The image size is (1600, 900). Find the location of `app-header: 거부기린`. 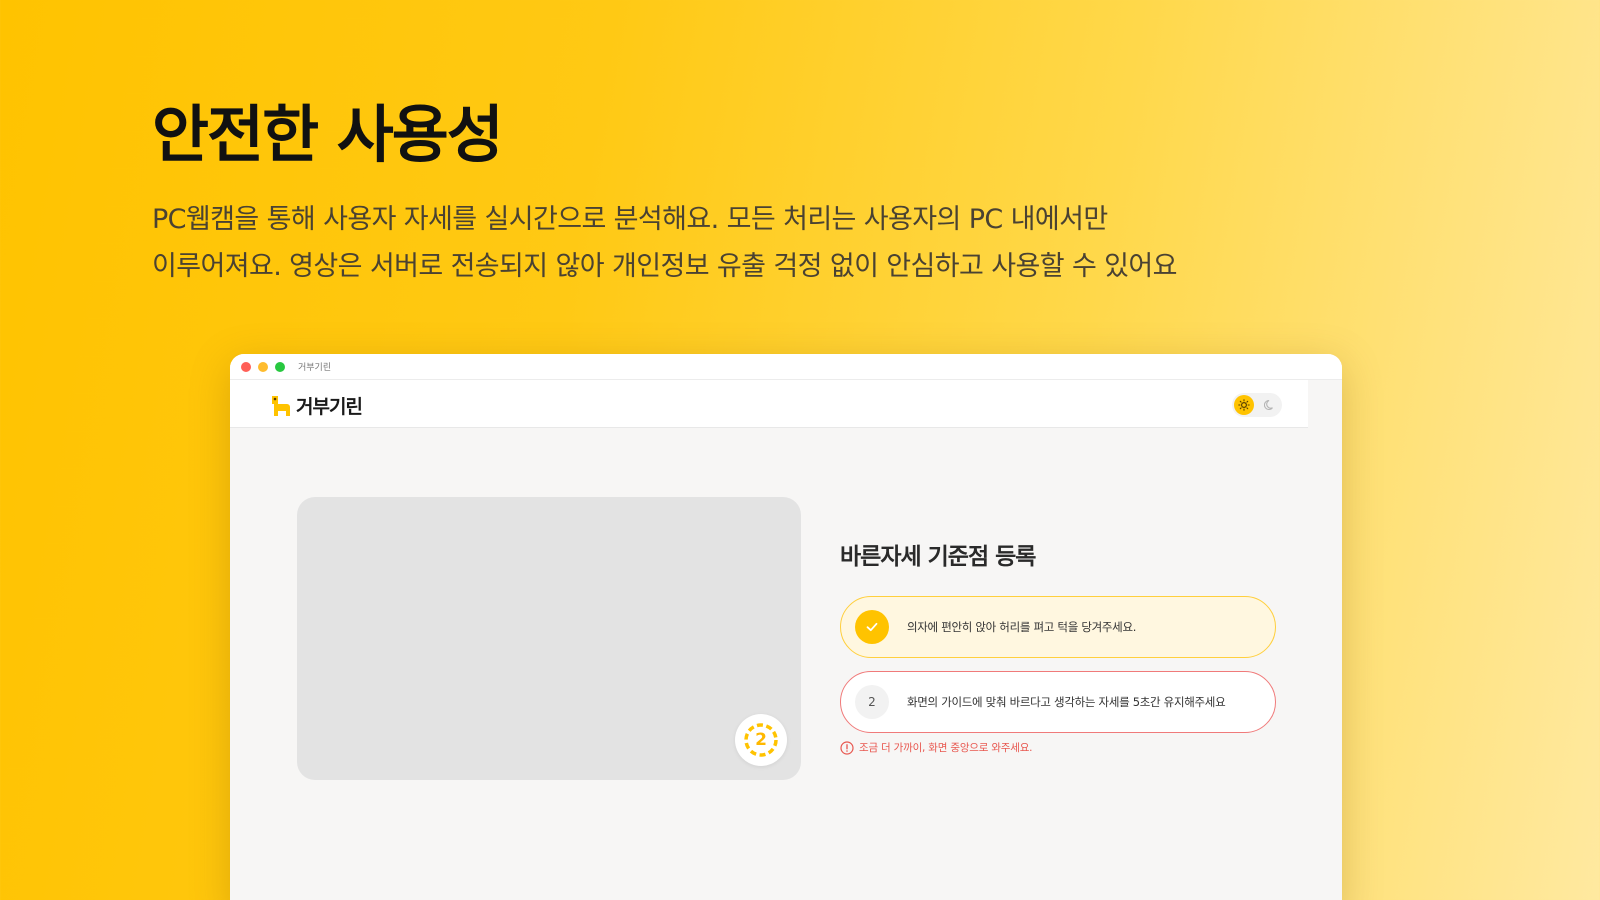

app-header: 거부기린 is located at coordinates (769, 404).